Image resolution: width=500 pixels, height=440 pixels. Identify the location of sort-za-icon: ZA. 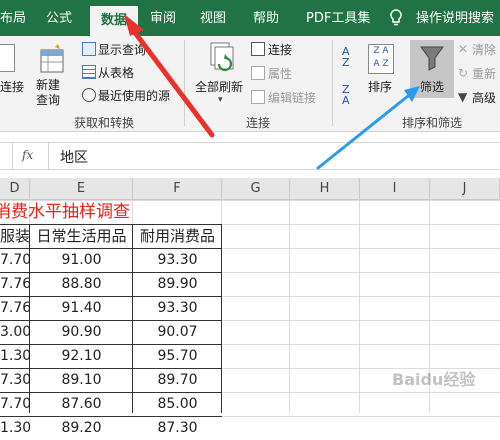
(346, 95).